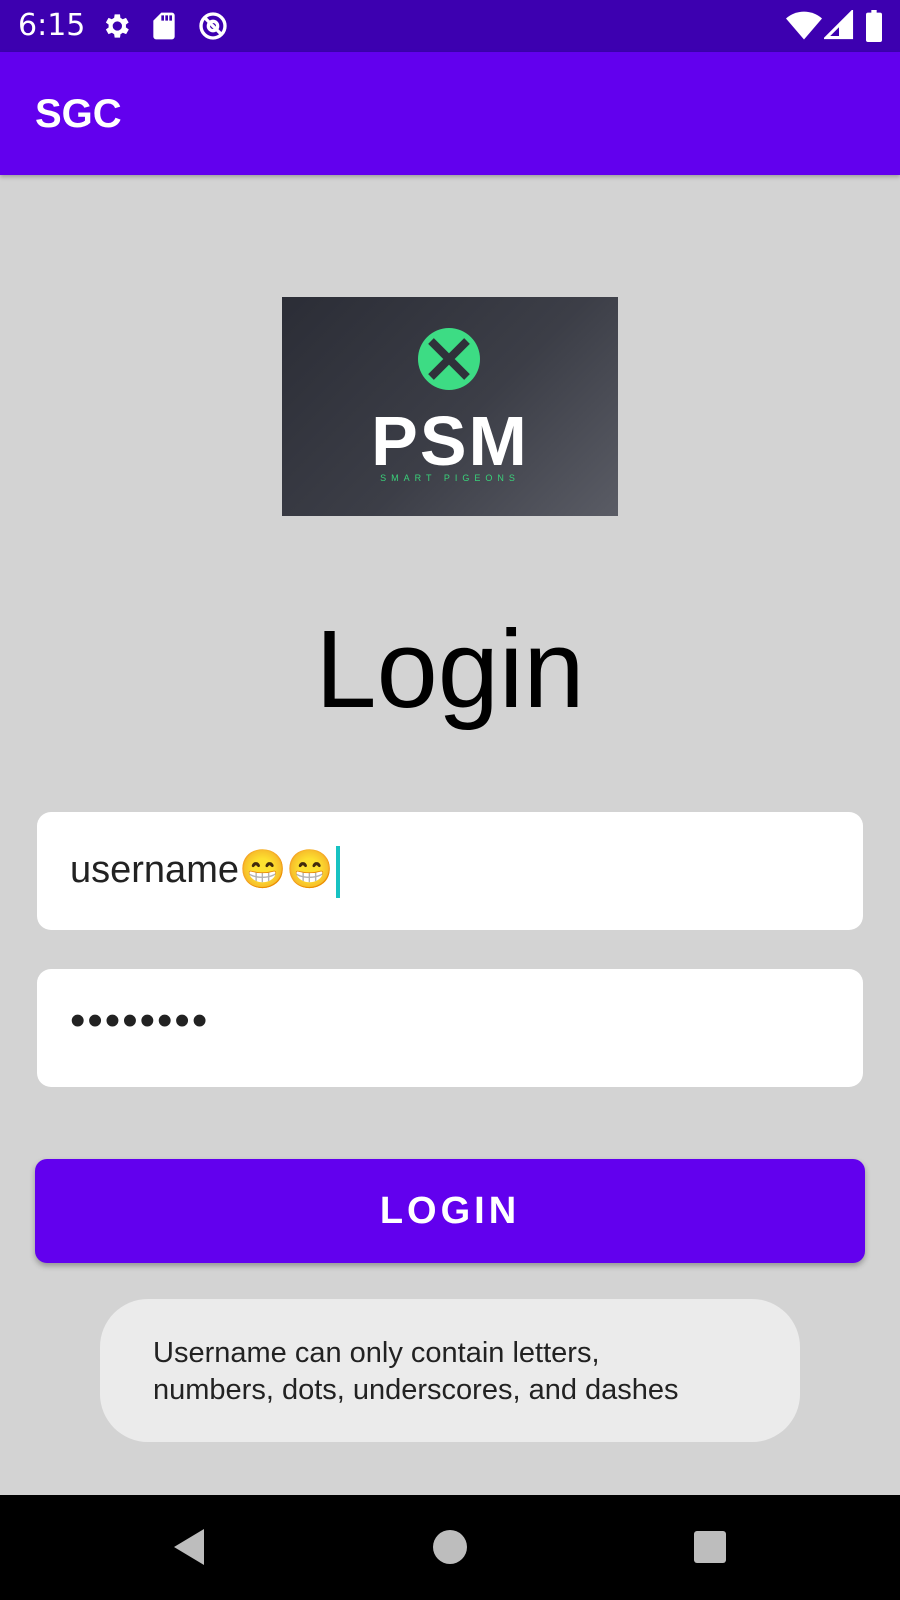 This screenshot has height=1600, width=900. What do you see at coordinates (116, 26) in the screenshot?
I see `settings-icon` at bounding box center [116, 26].